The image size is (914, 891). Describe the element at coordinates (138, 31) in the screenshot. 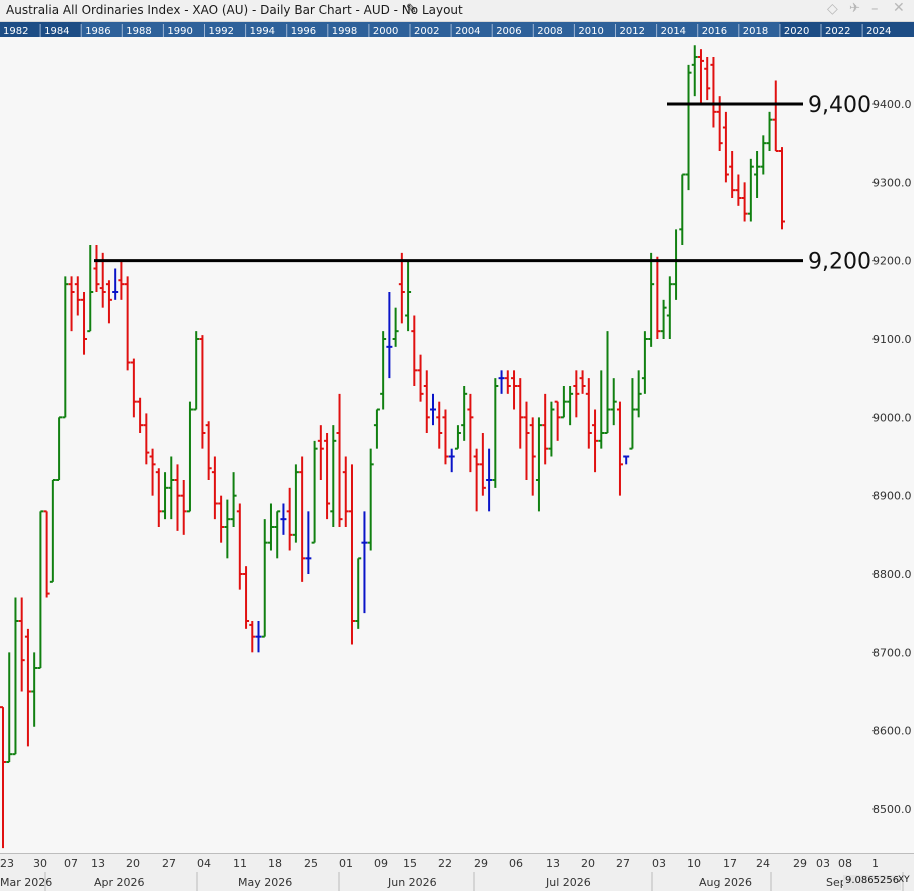

I see `year-label: 1988` at that location.